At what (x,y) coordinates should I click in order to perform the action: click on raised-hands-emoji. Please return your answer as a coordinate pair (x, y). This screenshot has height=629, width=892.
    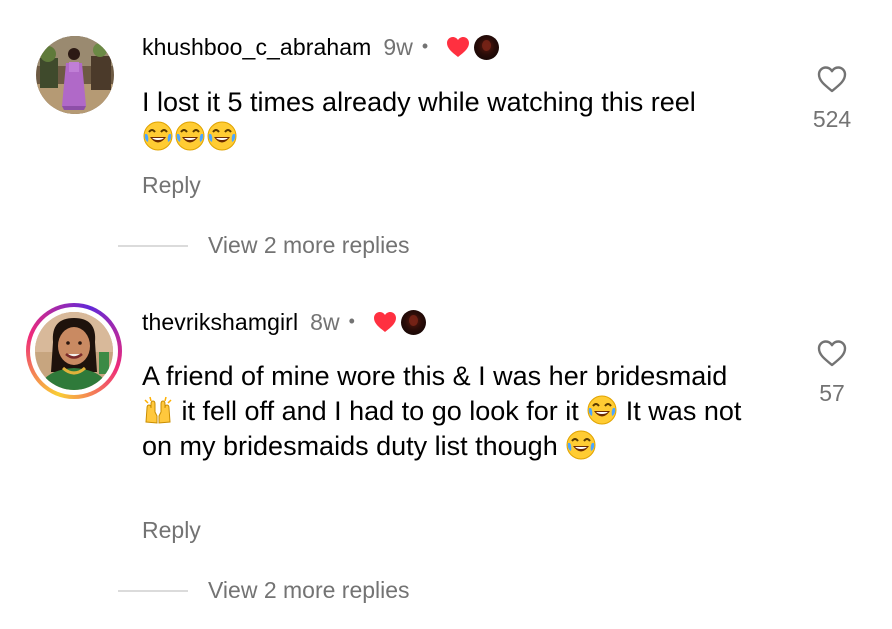
    Looking at the image, I should click on (158, 410).